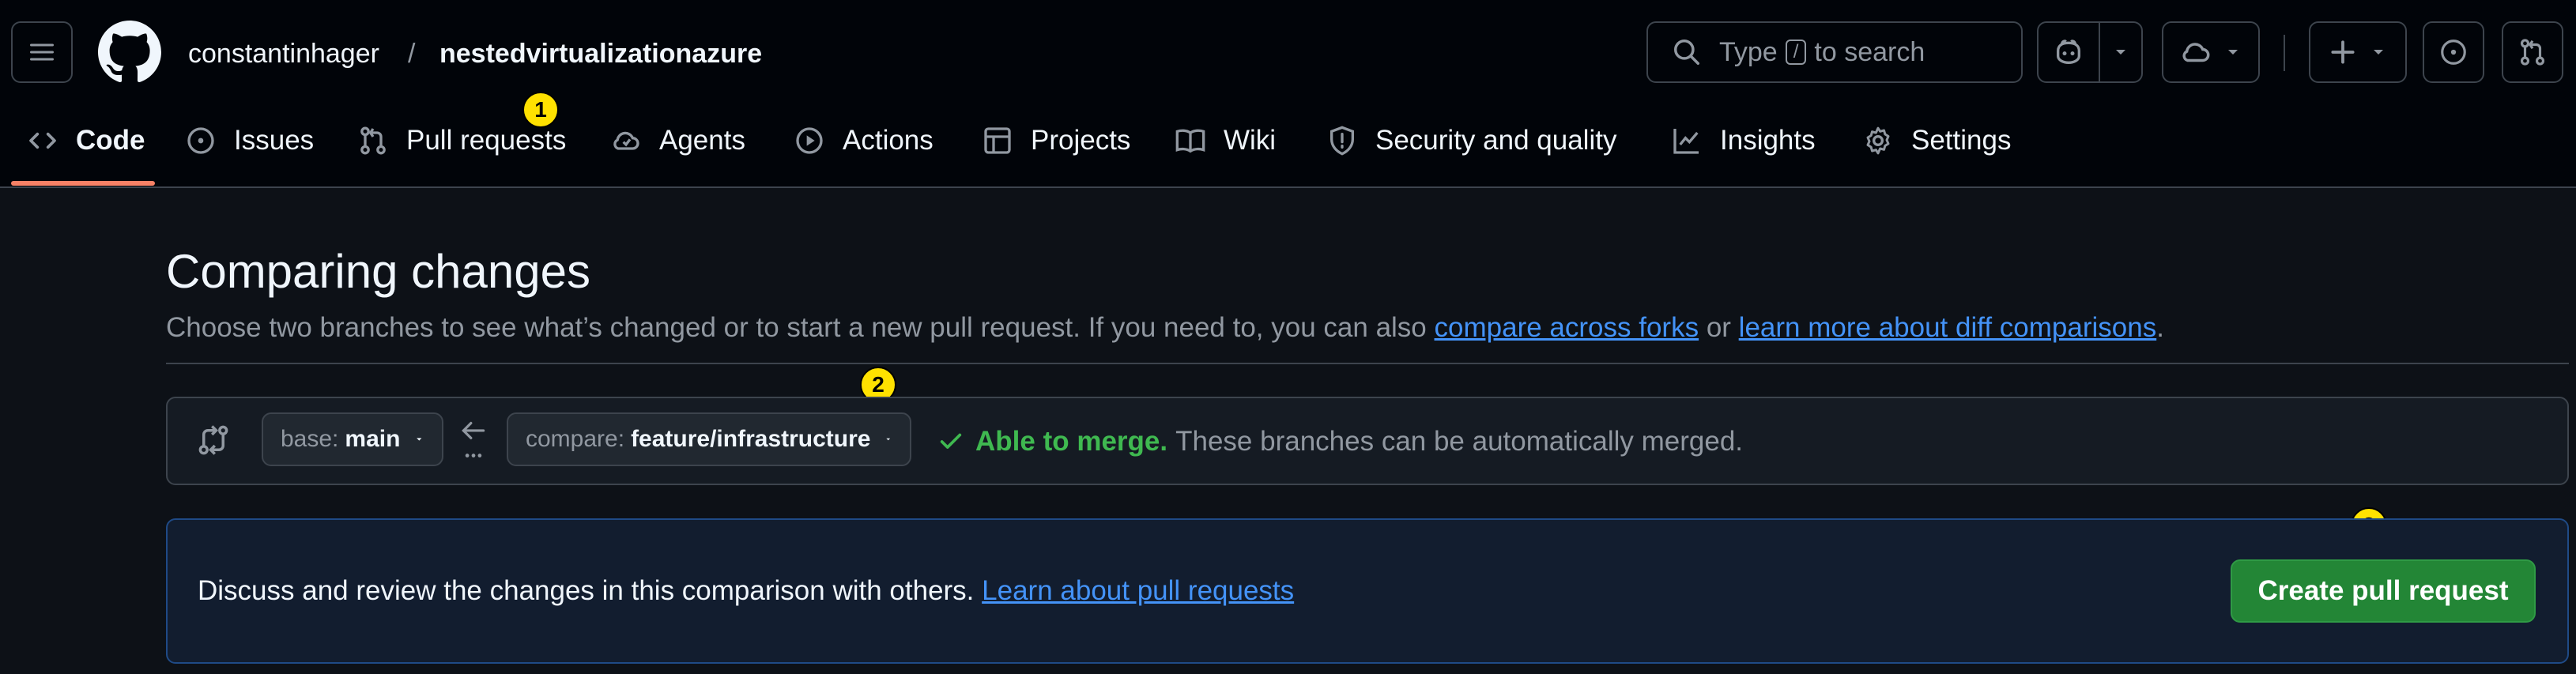 The width and height of the screenshot is (2576, 674). Describe the element at coordinates (1686, 141) in the screenshot. I see `graph-icon` at that location.